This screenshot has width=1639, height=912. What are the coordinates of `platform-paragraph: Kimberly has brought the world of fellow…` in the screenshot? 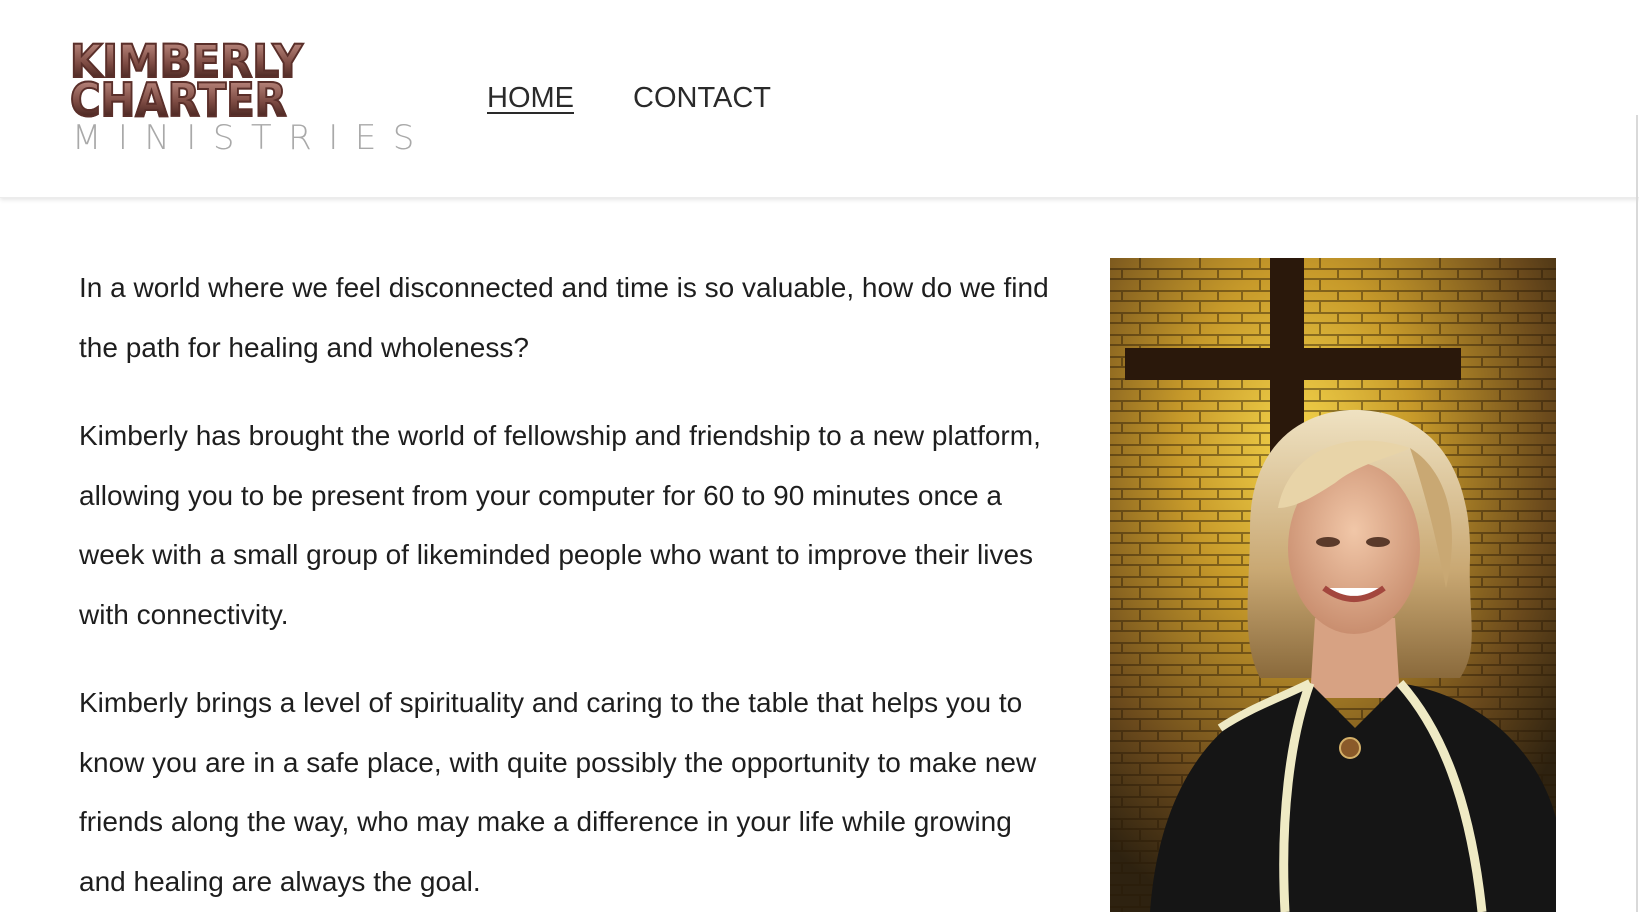 It's located at (560, 525).